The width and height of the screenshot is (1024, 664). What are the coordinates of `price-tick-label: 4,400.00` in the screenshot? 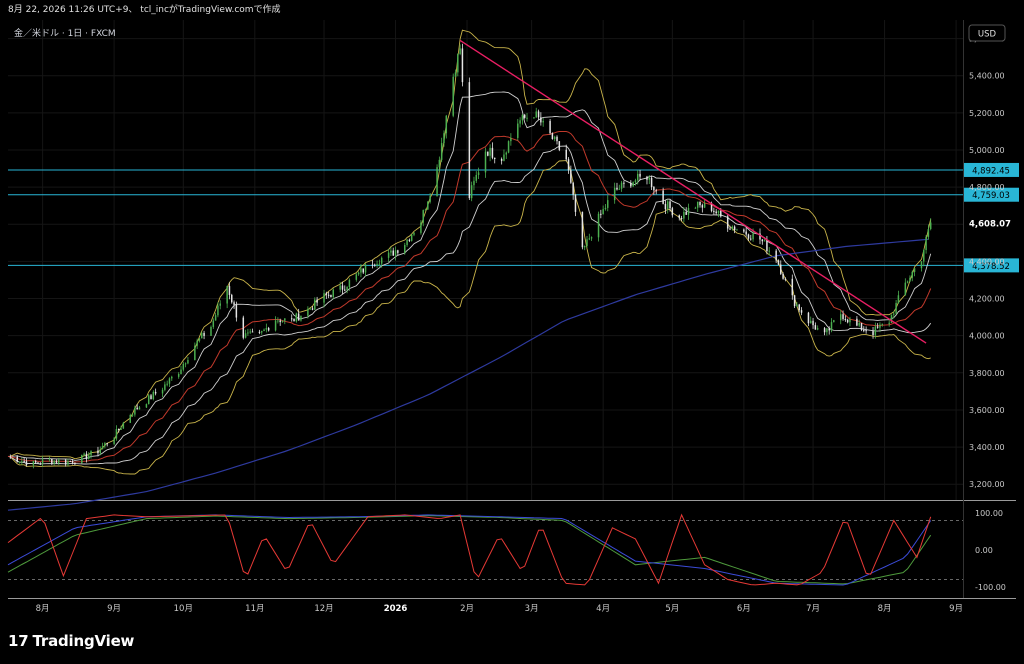 It's located at (987, 261).